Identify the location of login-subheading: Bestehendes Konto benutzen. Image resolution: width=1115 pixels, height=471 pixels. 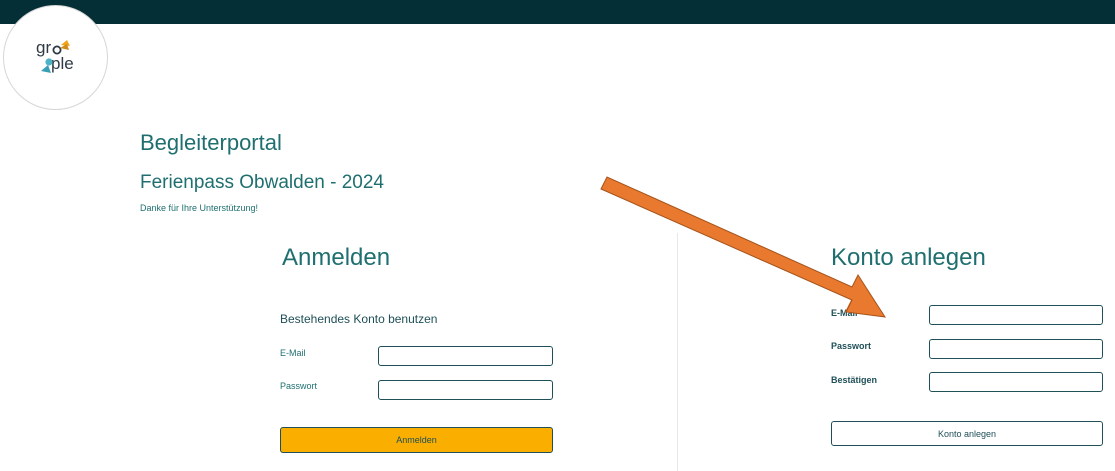
(359, 319).